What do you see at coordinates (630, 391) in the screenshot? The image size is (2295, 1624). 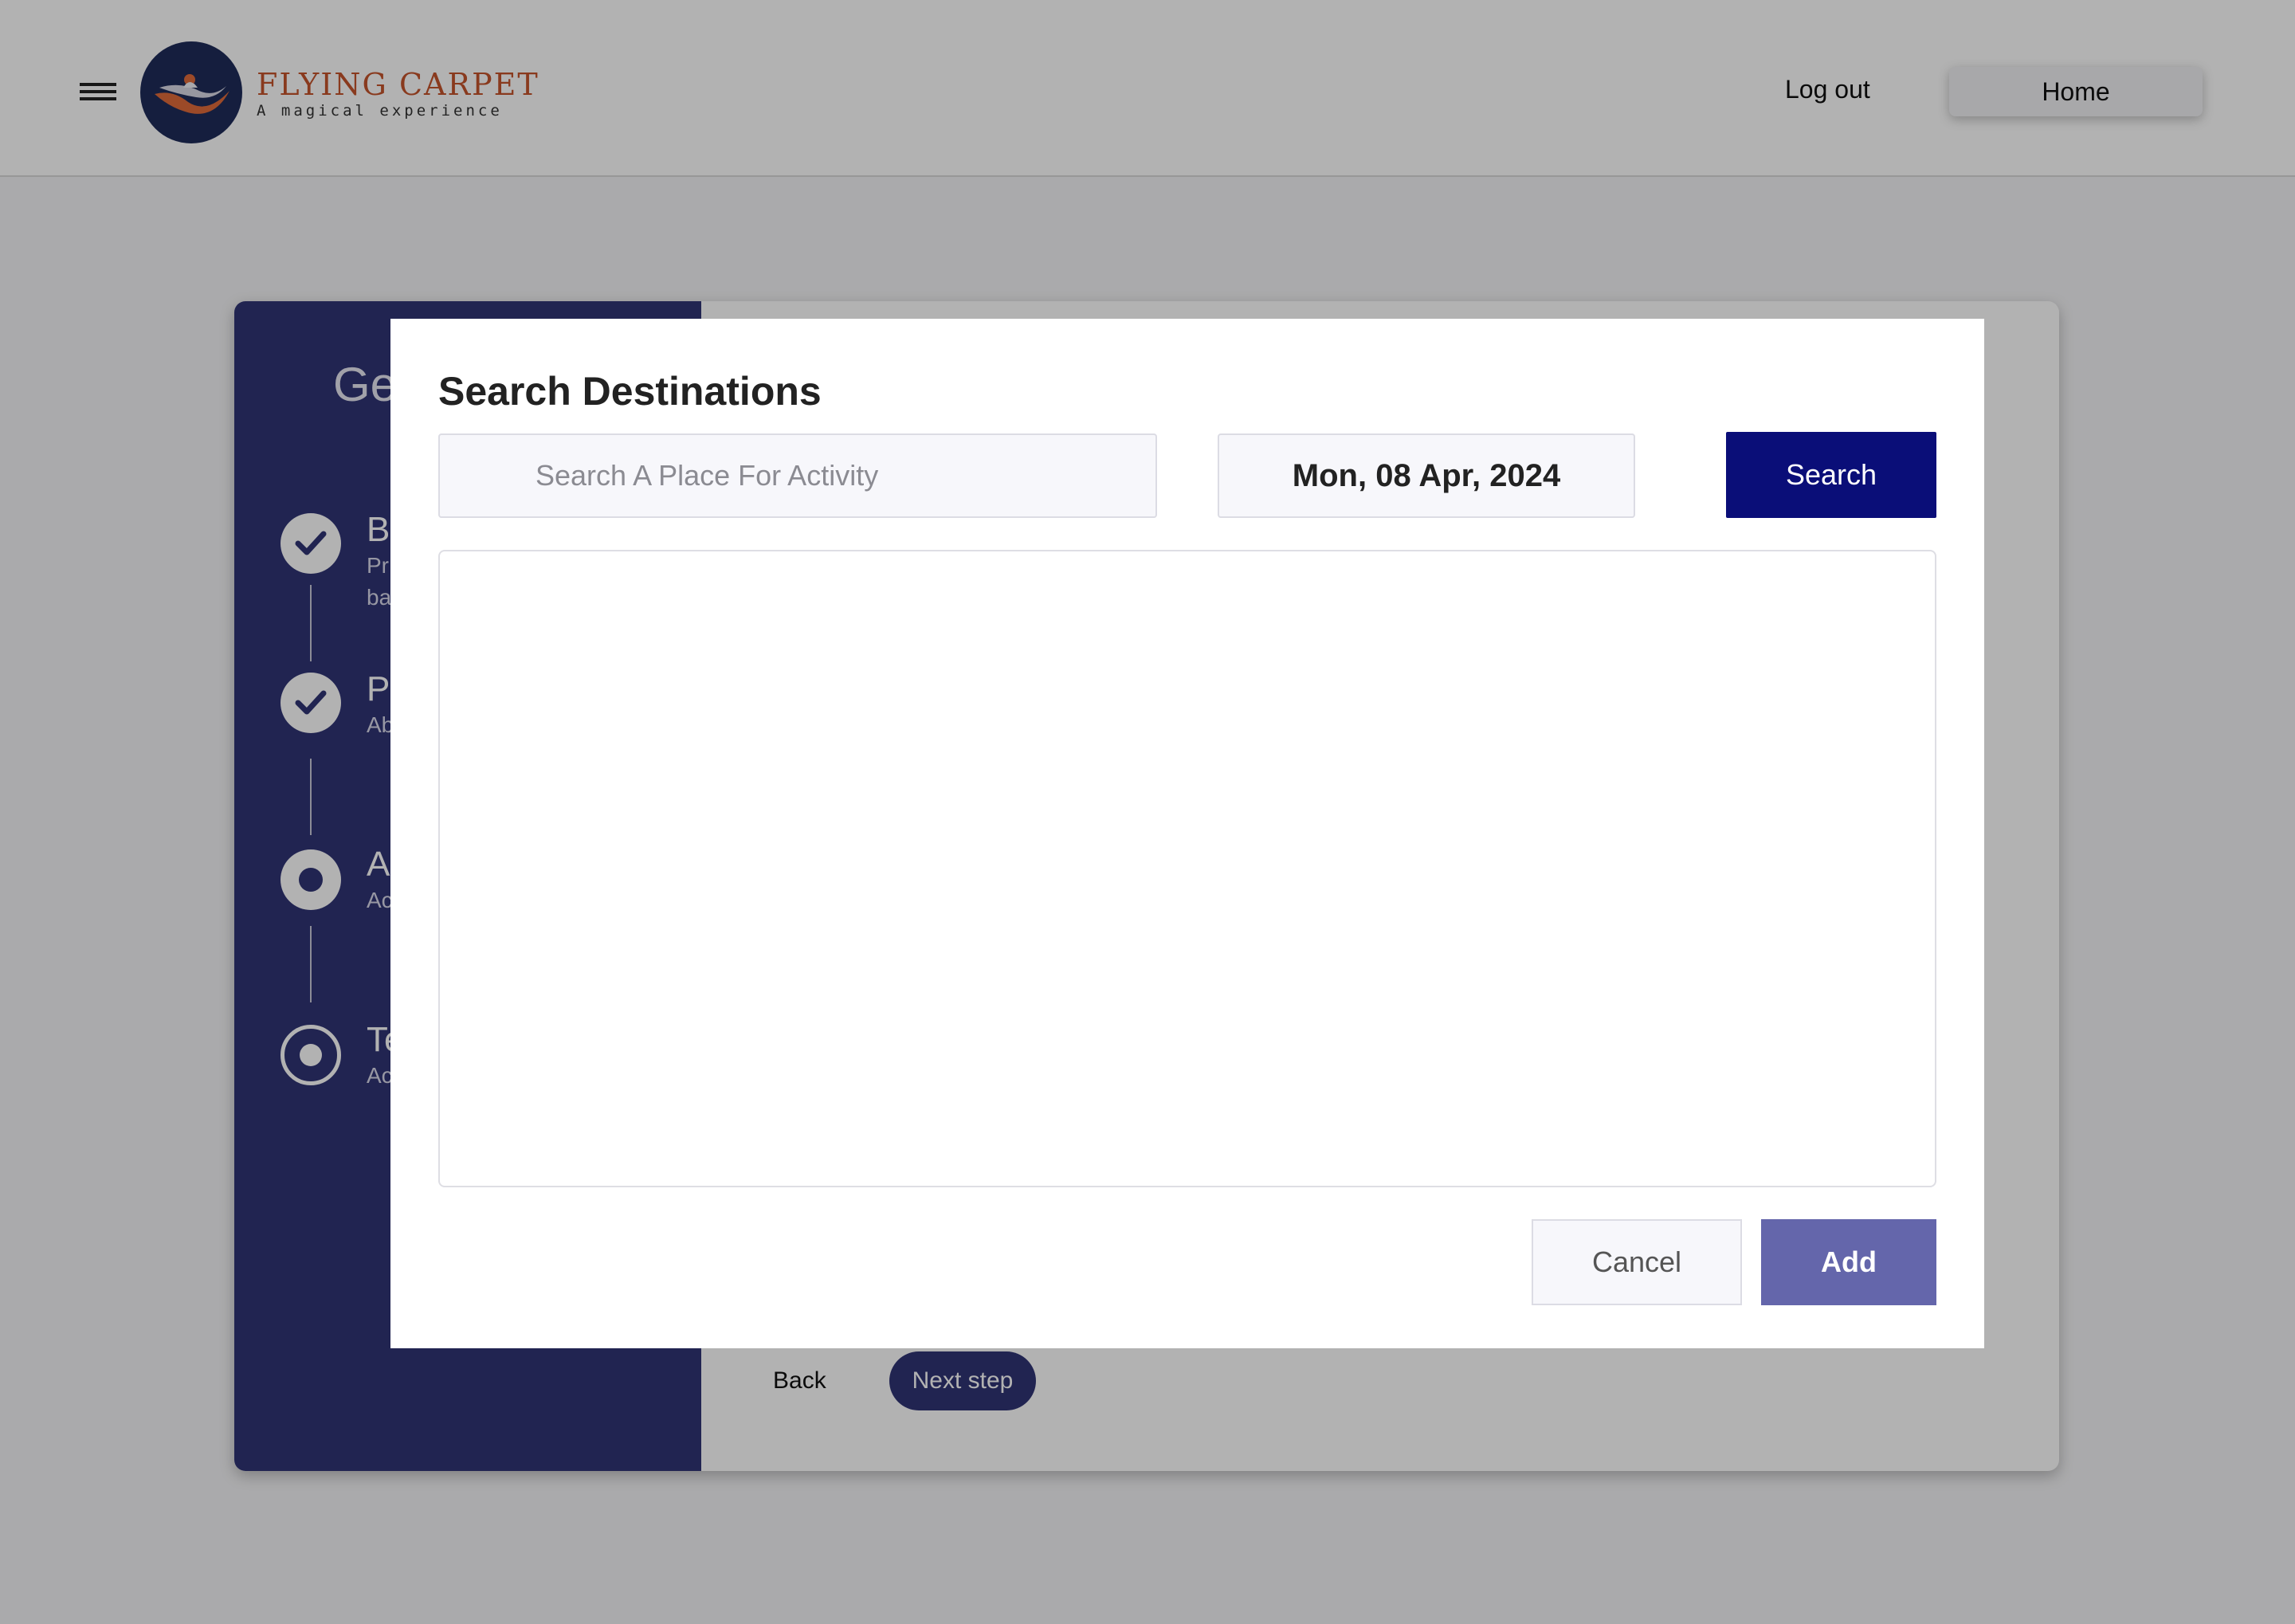 I see `dialog-title: Search Destinations` at bounding box center [630, 391].